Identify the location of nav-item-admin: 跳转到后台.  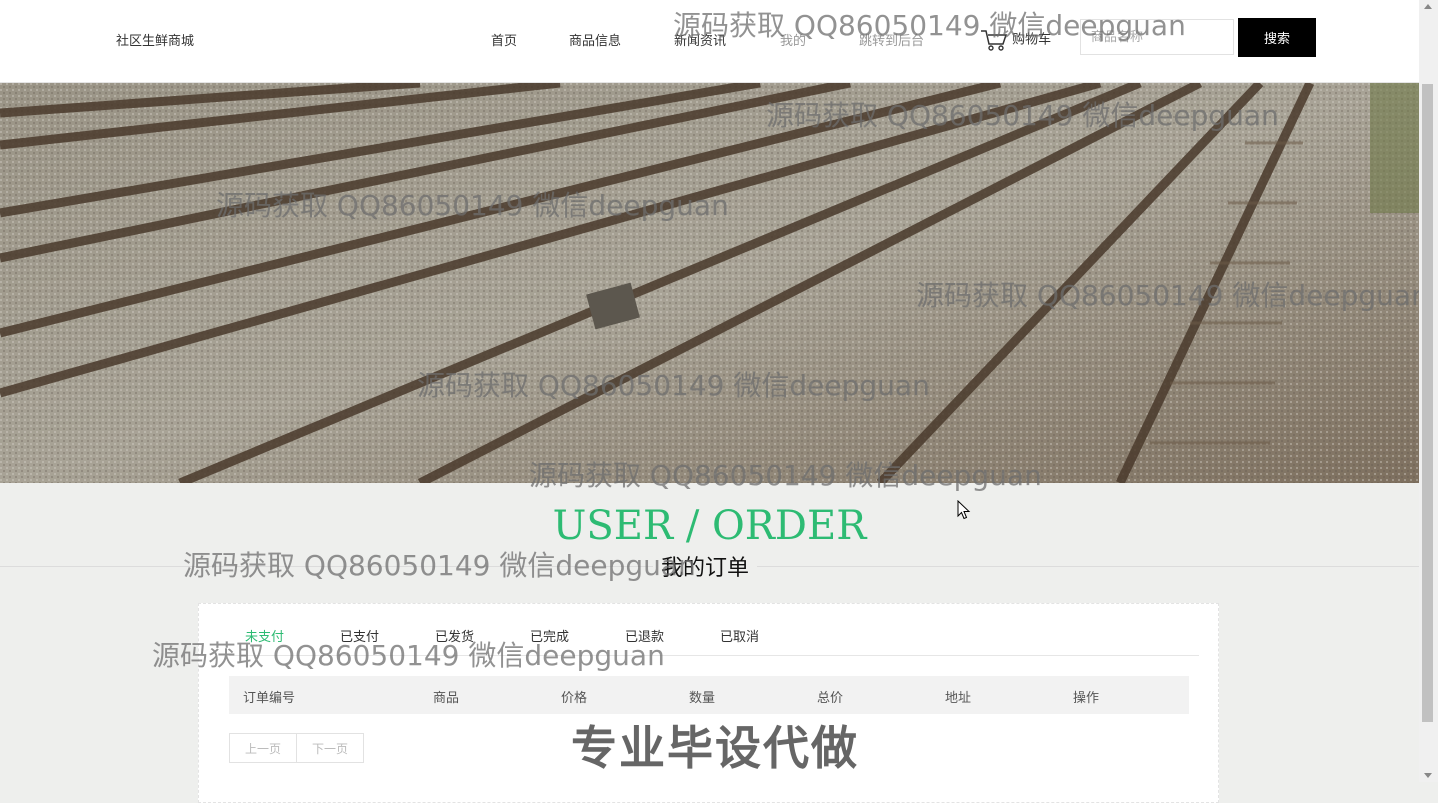
(891, 39).